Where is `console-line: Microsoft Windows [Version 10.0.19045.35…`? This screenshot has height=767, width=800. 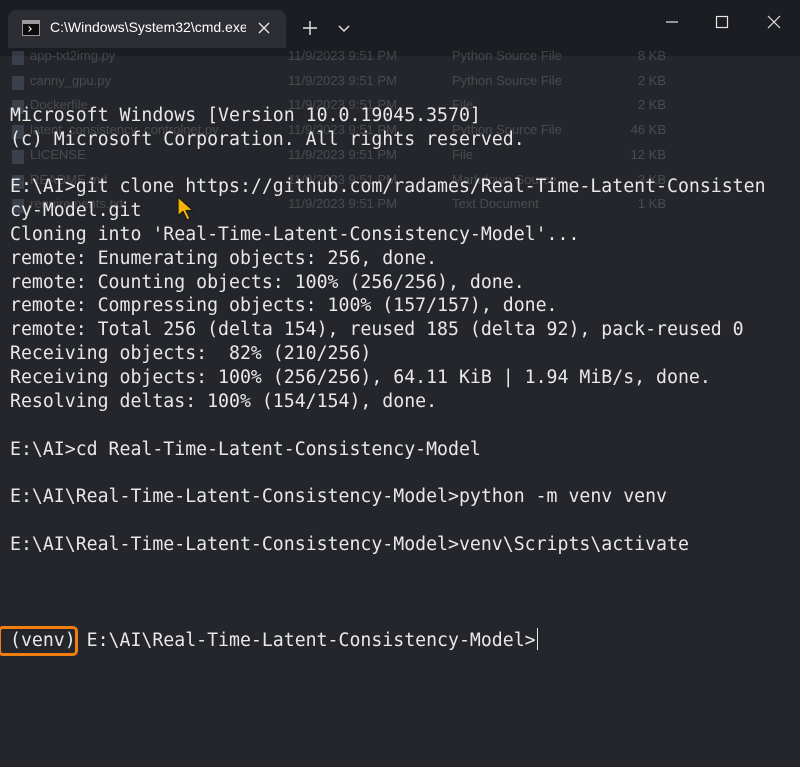
console-line: Microsoft Windows [Version 10.0.19045.35… is located at coordinates (245, 115).